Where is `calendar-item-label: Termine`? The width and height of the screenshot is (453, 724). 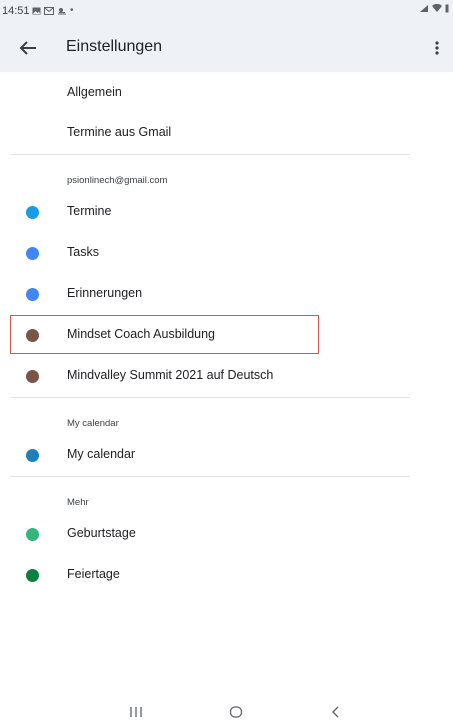
calendar-item-label: Termine is located at coordinates (89, 211).